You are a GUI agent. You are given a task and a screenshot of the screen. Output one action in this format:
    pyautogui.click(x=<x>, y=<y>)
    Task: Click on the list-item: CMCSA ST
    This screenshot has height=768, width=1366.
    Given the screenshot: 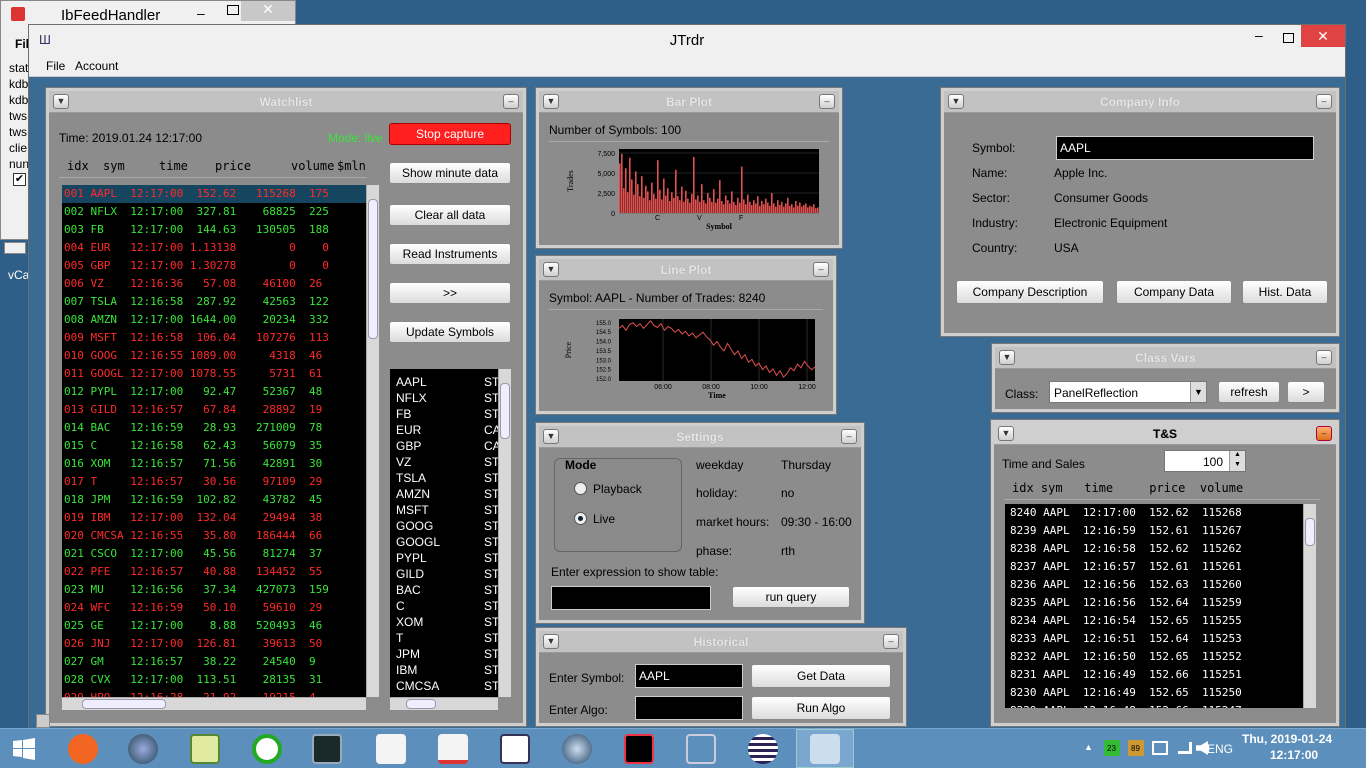 What is the action you would take?
    pyautogui.click(x=444, y=687)
    